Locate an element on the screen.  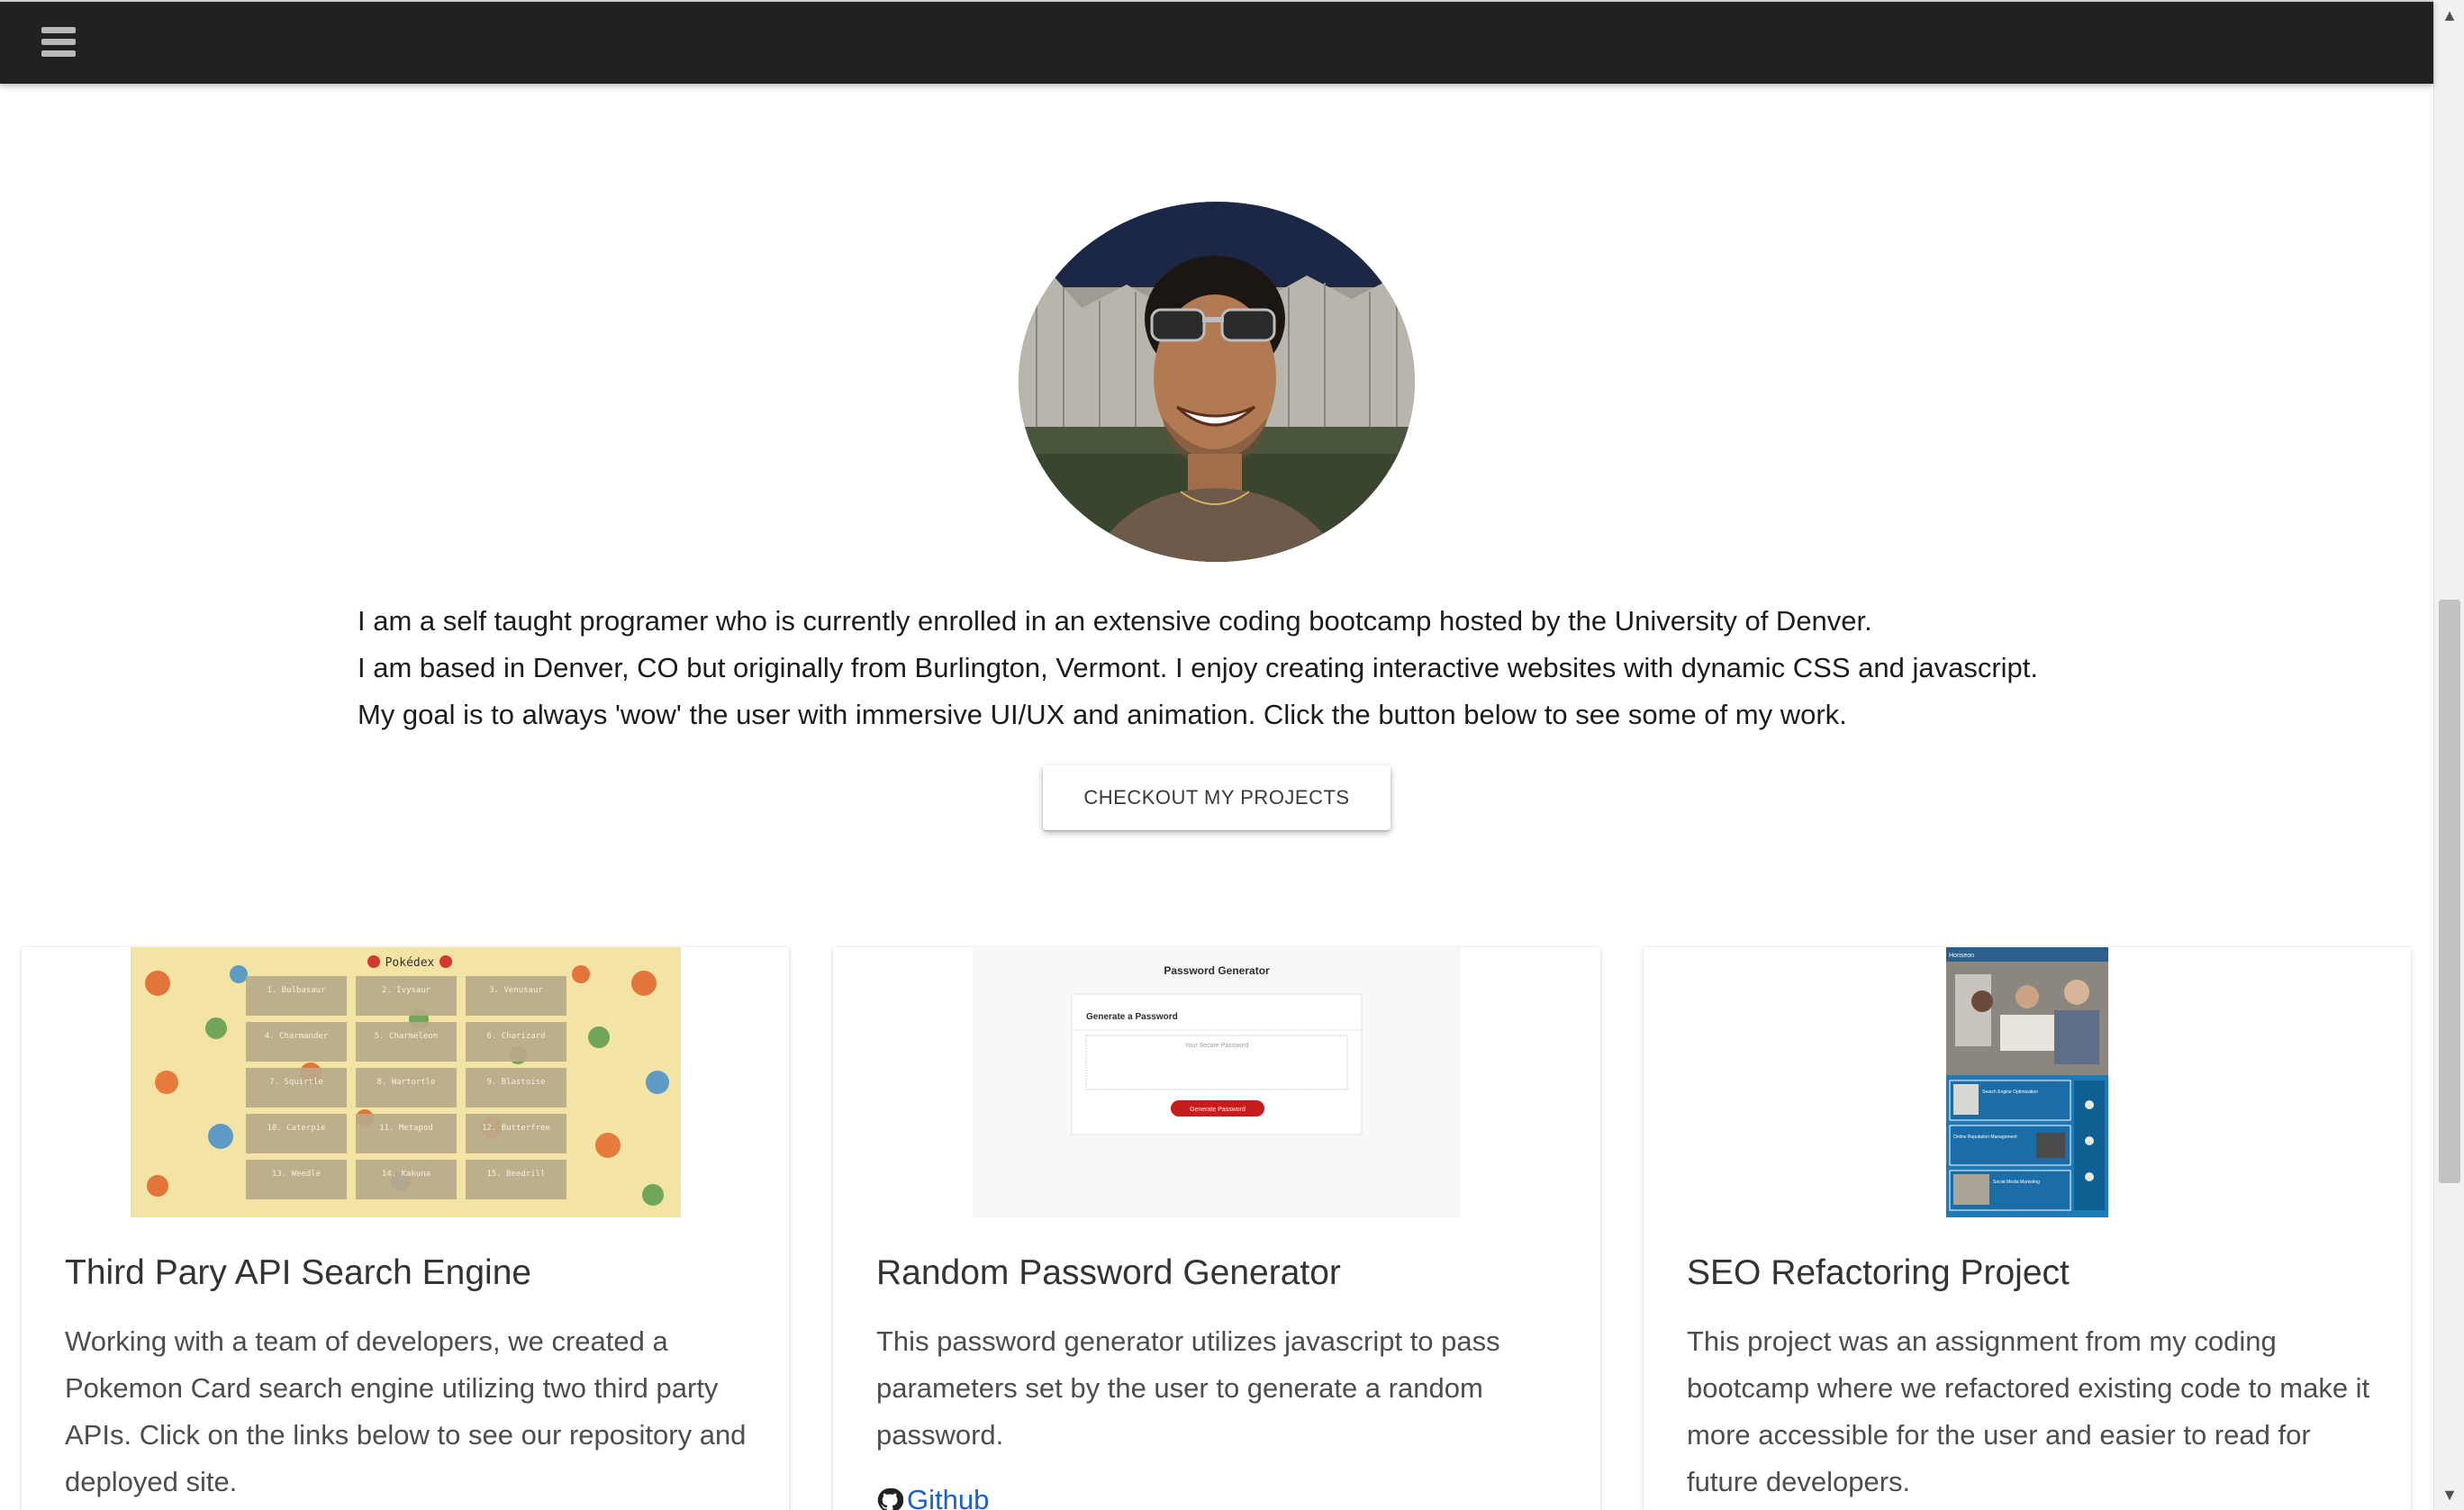
pokemon-card-label: 7. Squirtle is located at coordinates (296, 1082).